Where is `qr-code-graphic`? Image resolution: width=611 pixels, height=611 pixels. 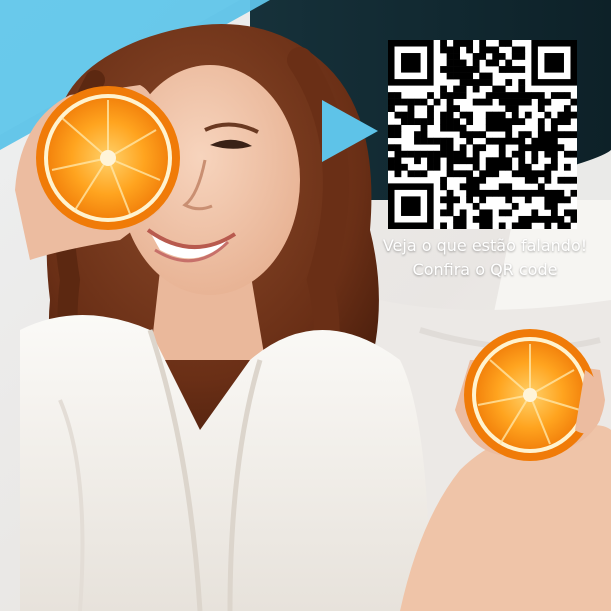
qr-code-graphic is located at coordinates (482, 134).